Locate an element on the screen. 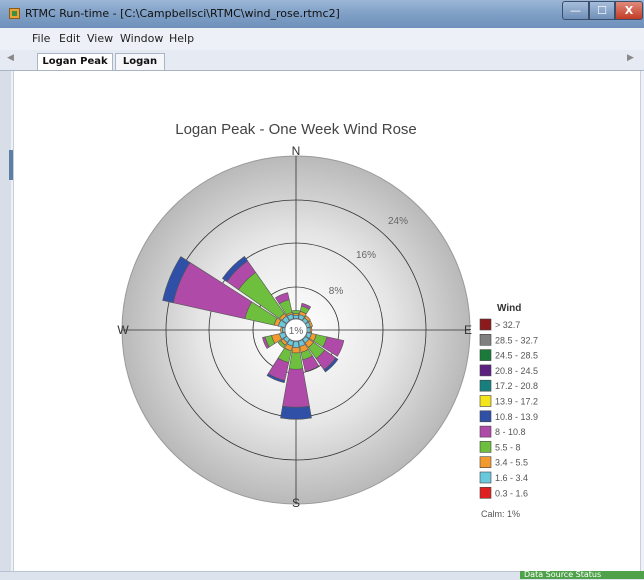 The width and height of the screenshot is (644, 580). tab-logan-peak: Logan Peak is located at coordinates (75, 61).